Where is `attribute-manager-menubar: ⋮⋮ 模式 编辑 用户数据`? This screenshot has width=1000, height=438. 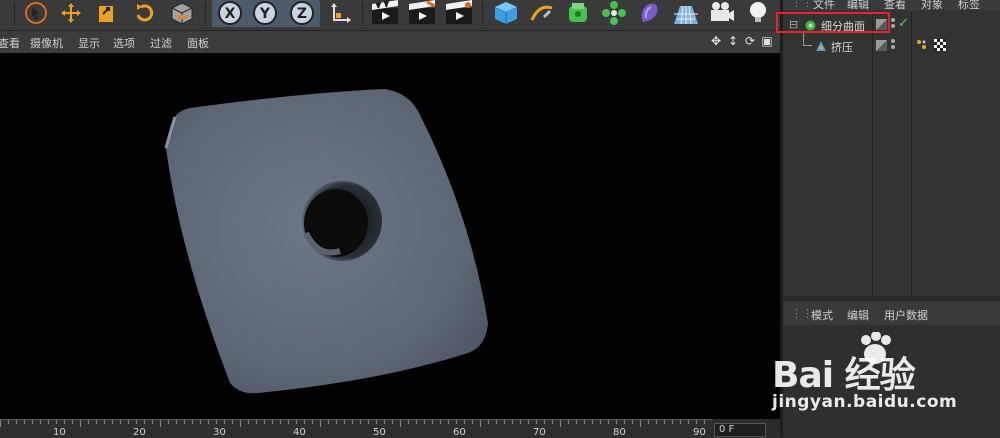
attribute-manager-menubar: ⋮⋮ 模式 编辑 用户数据 is located at coordinates (891, 313).